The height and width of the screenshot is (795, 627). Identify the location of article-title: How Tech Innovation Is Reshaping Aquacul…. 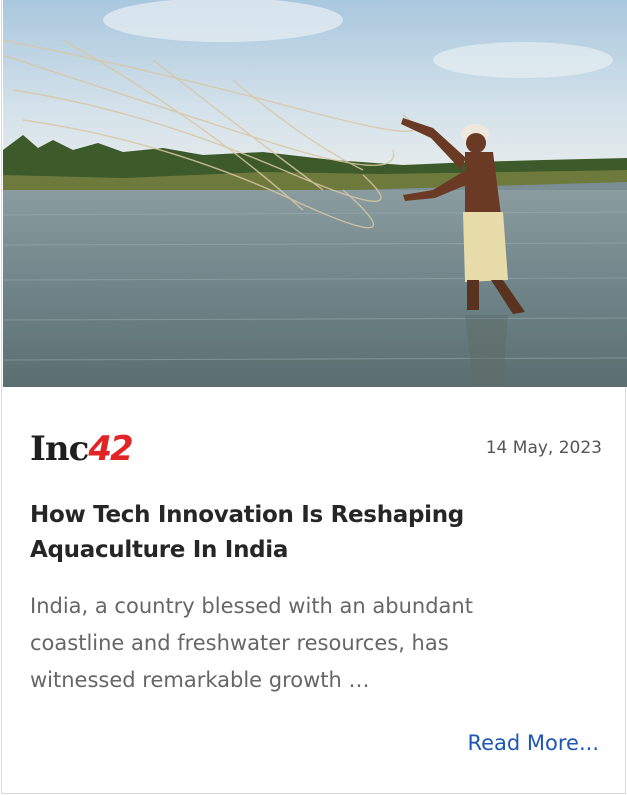
(310, 533).